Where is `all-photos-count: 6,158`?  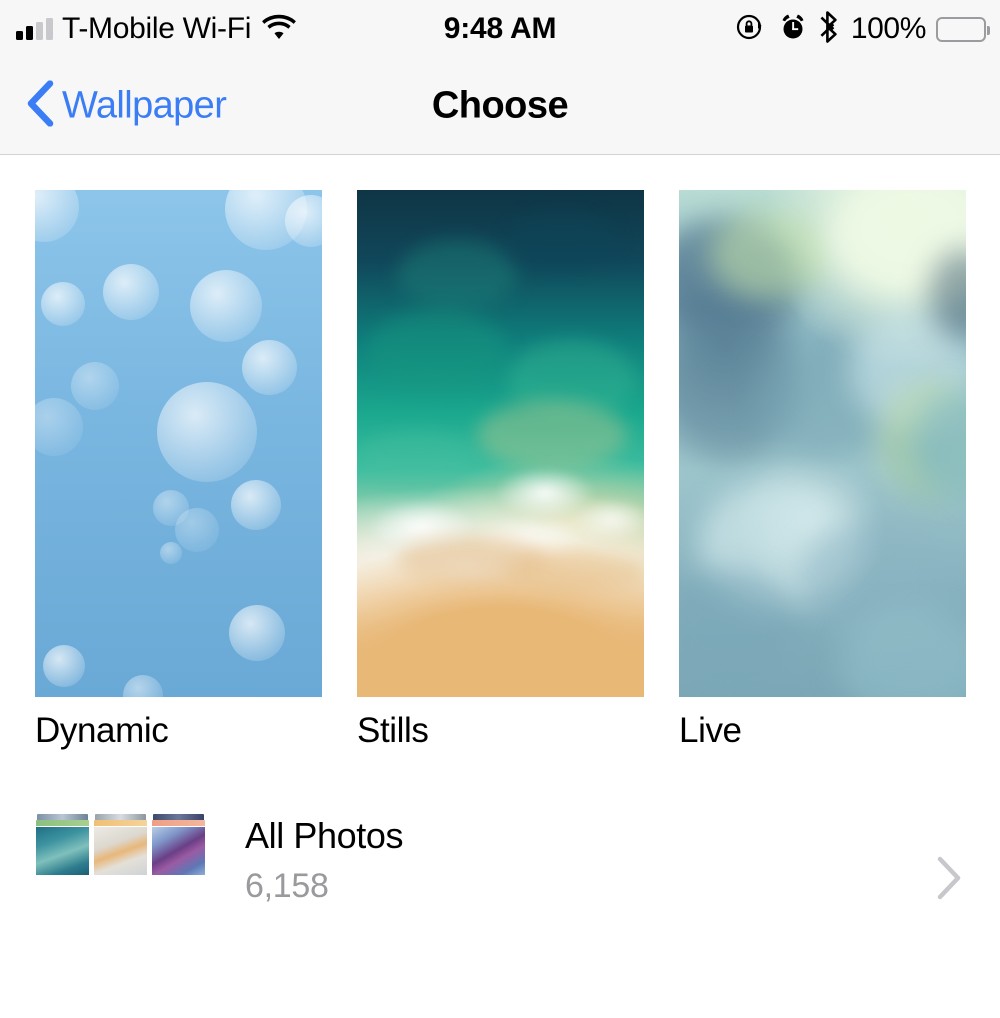 all-photos-count: 6,158 is located at coordinates (287, 886).